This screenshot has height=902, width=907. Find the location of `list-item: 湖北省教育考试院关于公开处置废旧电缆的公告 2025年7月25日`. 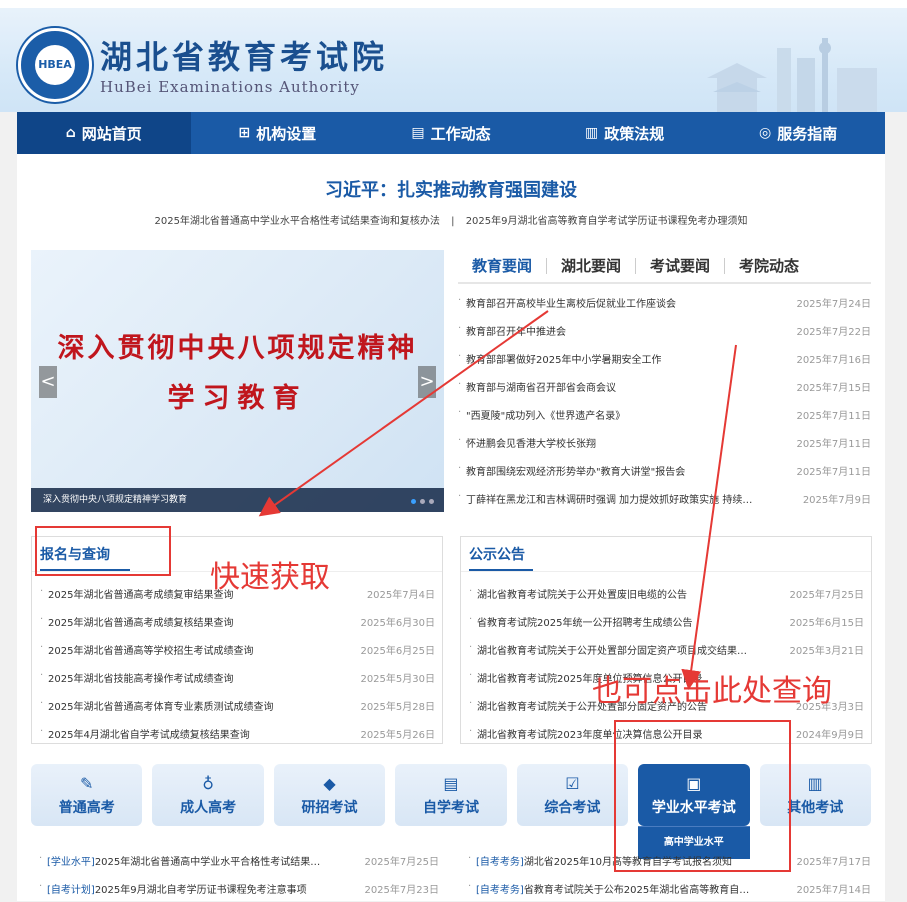

list-item: 湖北省教育考试院关于公开处置废旧电缆的公告 2025年7月25日 is located at coordinates (666, 593).